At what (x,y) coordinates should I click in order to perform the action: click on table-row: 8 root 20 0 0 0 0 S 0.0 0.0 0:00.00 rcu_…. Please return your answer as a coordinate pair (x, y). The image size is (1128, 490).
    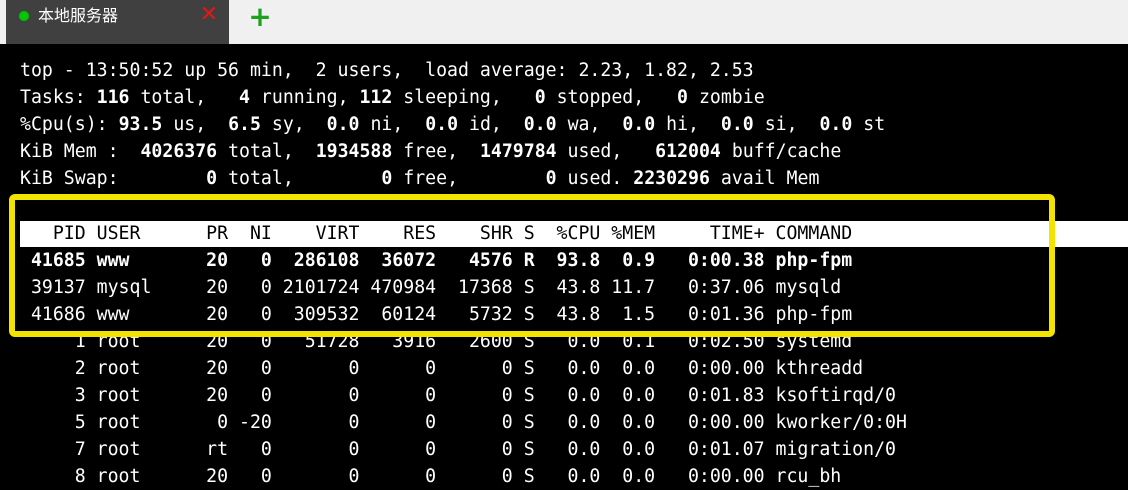
    Looking at the image, I should click on (431, 476).